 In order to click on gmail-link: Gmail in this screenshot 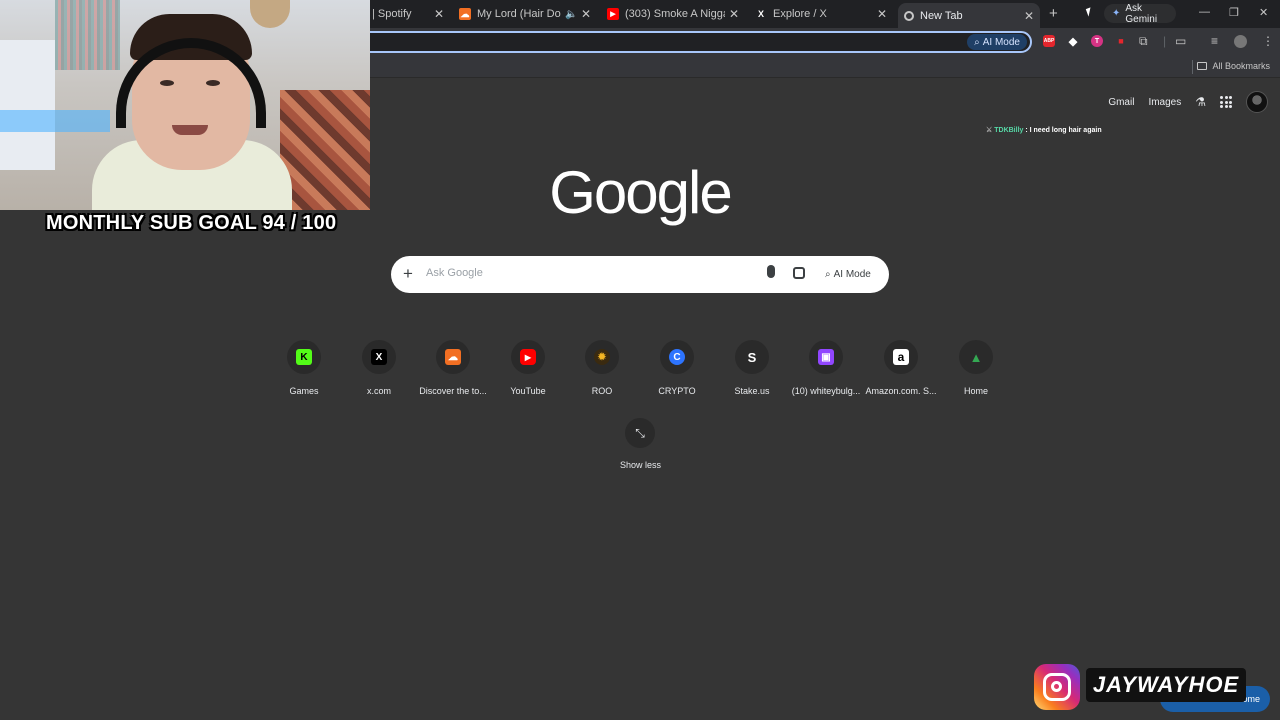, I will do `click(1121, 102)`.